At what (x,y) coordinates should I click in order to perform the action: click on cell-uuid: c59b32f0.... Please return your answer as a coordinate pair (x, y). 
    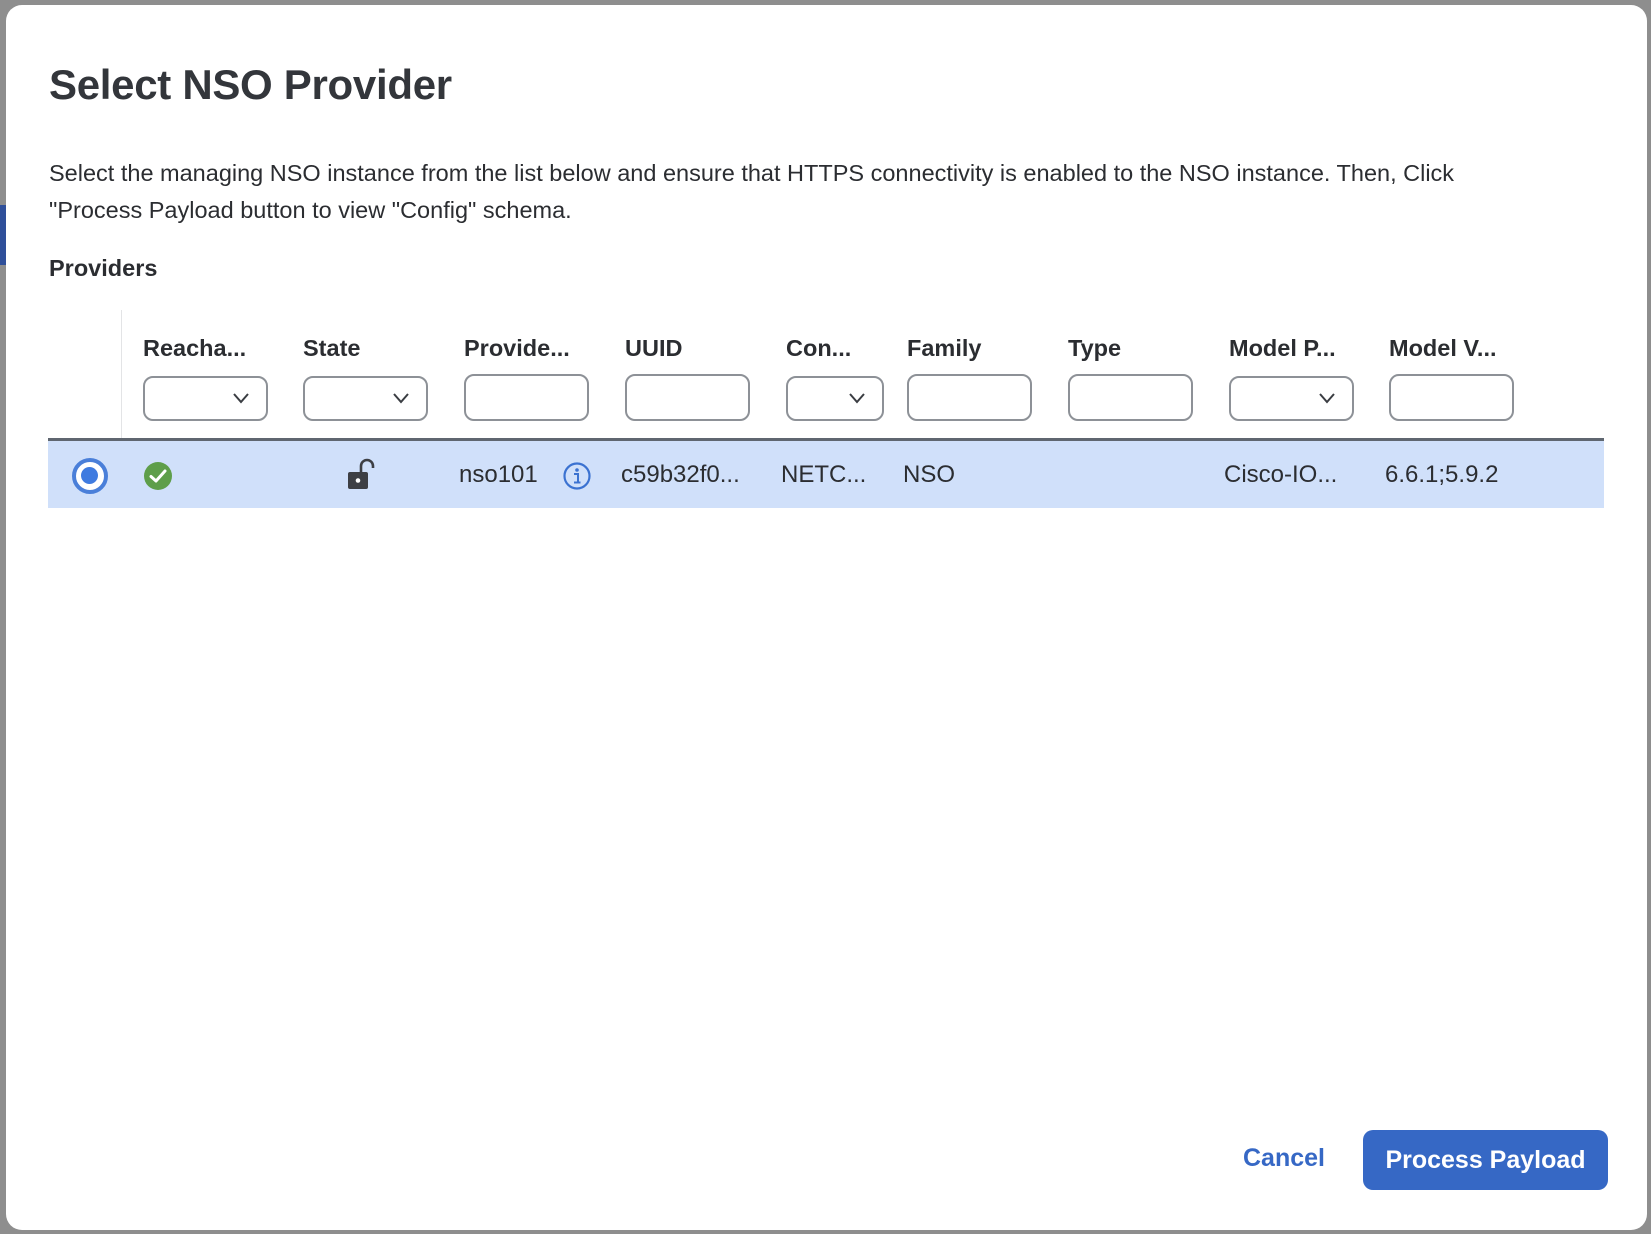
    Looking at the image, I should click on (680, 474).